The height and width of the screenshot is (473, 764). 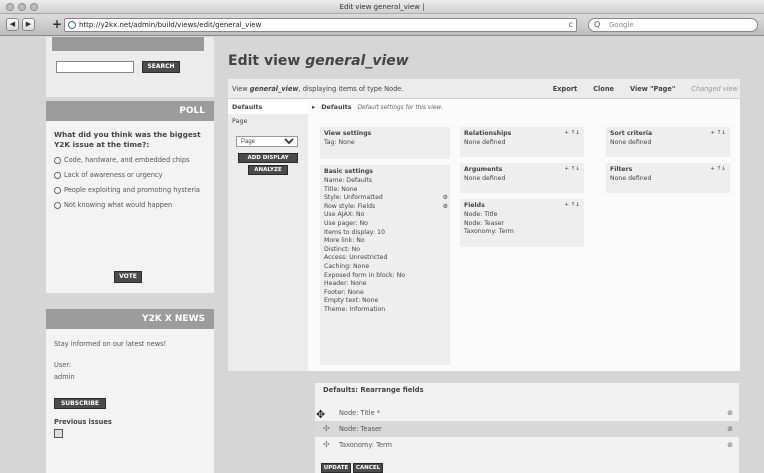 I want to click on basic-setting-row: Style: Unformatted ⚙, so click(x=386, y=198).